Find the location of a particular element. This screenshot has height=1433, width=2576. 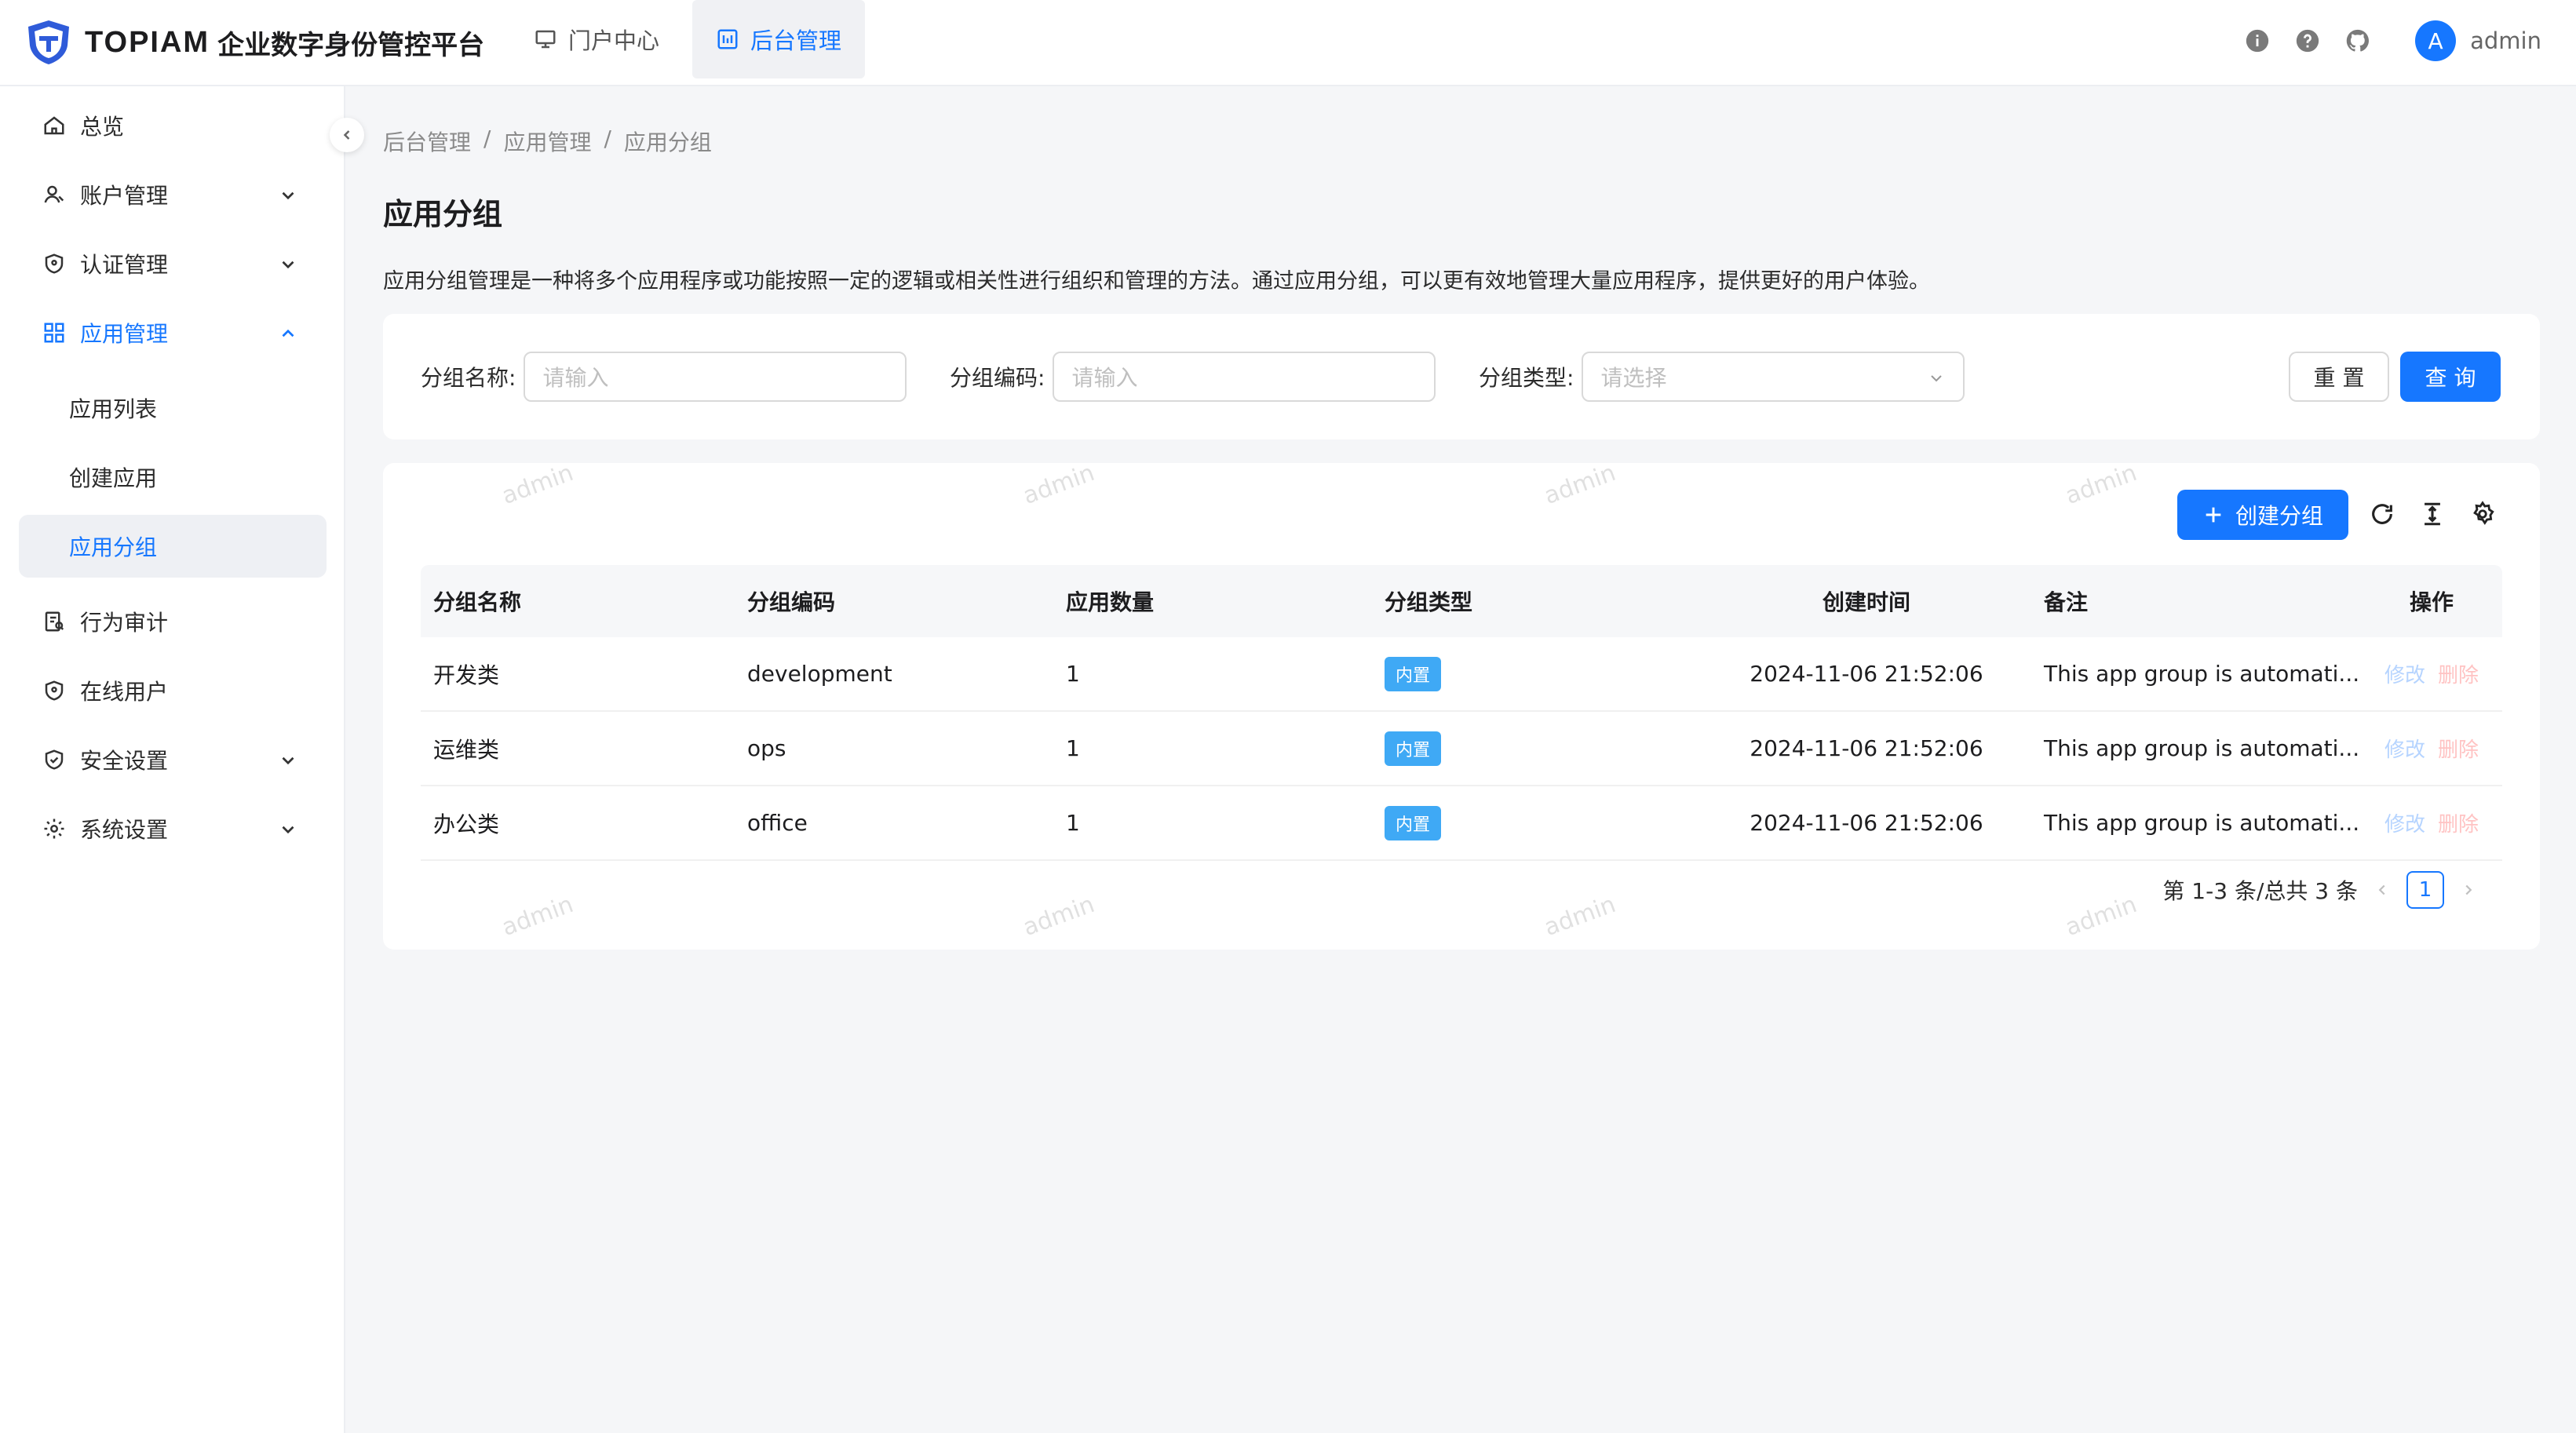

username: admin is located at coordinates (2505, 40).